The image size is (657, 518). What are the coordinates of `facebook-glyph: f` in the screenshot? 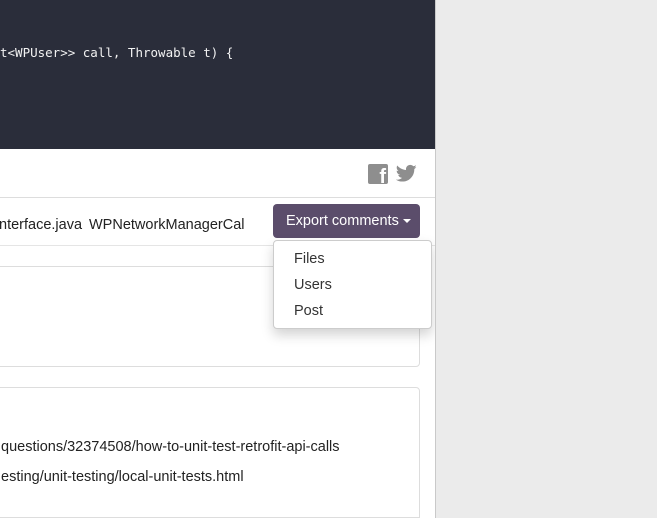 It's located at (382, 177).